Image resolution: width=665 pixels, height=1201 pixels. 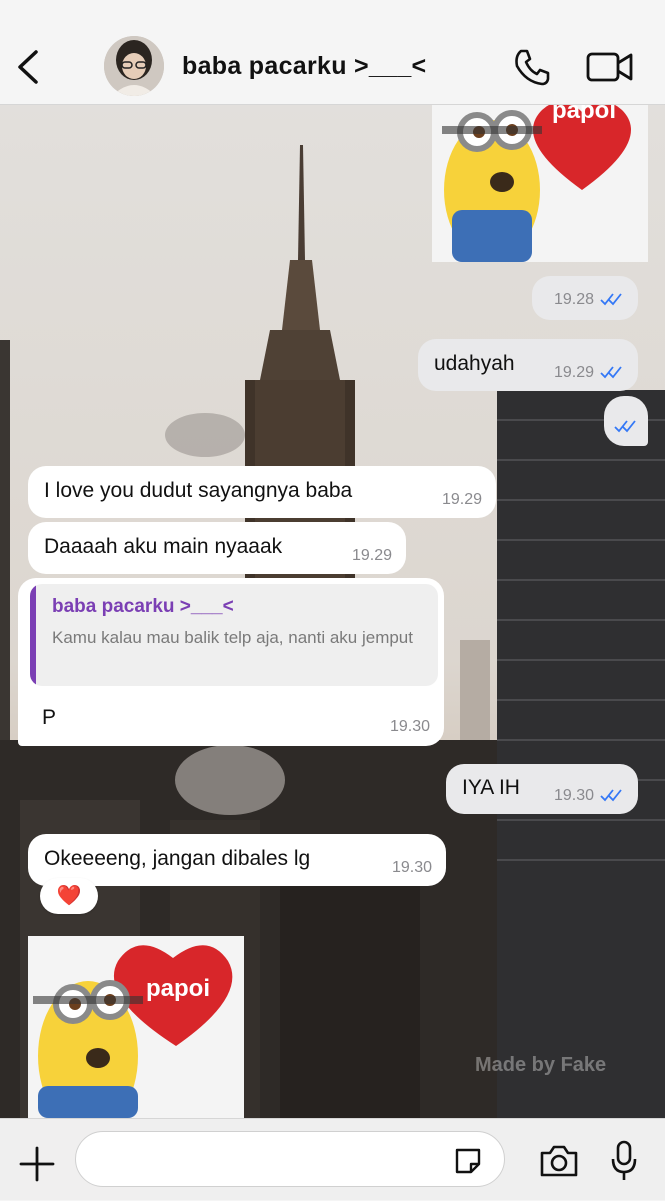 I want to click on video-camera-icon, so click(x=610, y=67).